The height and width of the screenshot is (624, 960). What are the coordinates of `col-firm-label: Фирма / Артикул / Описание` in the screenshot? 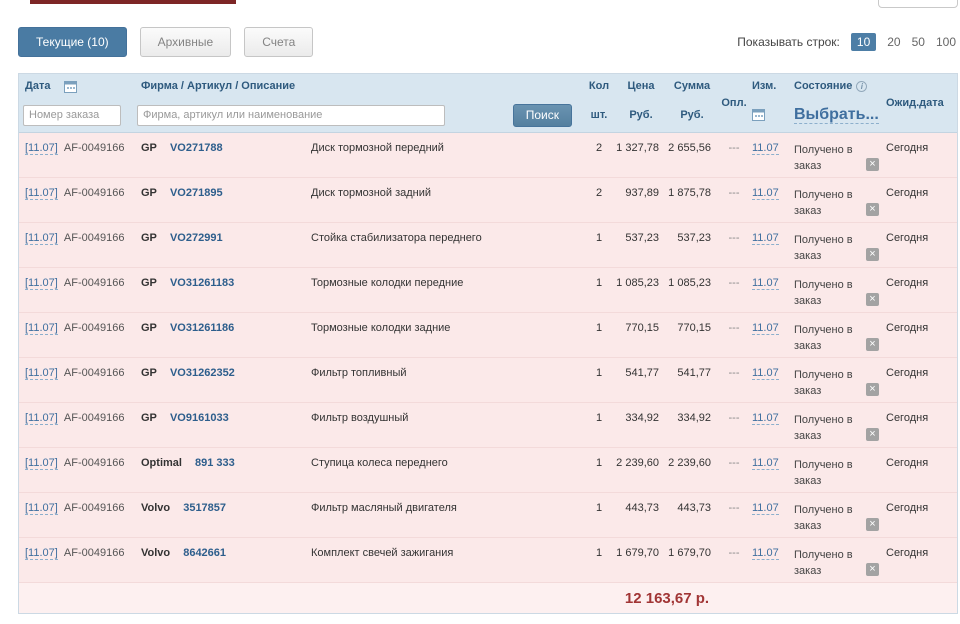 It's located at (218, 86).